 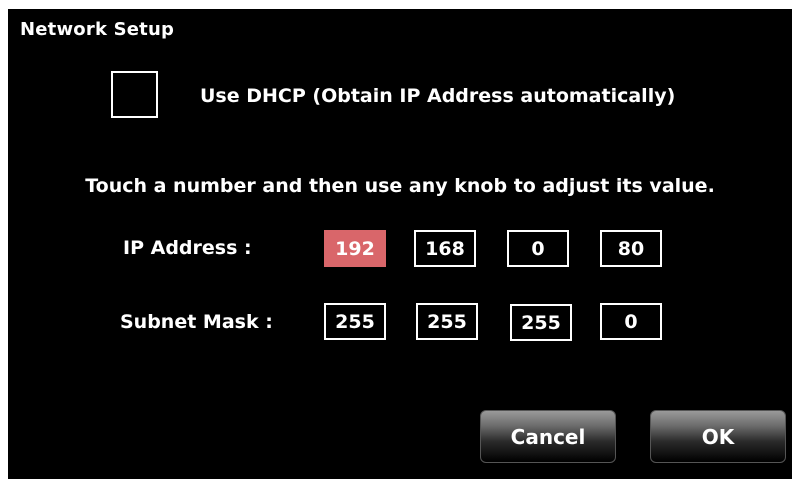 What do you see at coordinates (541, 322) in the screenshot?
I see `mask-octet-3-field: 255` at bounding box center [541, 322].